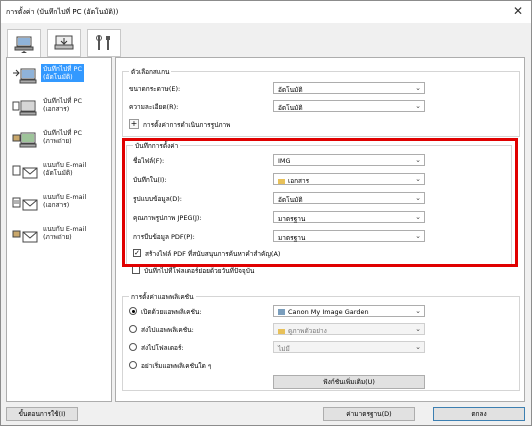 This screenshot has width=532, height=426. What do you see at coordinates (133, 347) in the screenshot?
I see `send-folder-radio` at bounding box center [133, 347].